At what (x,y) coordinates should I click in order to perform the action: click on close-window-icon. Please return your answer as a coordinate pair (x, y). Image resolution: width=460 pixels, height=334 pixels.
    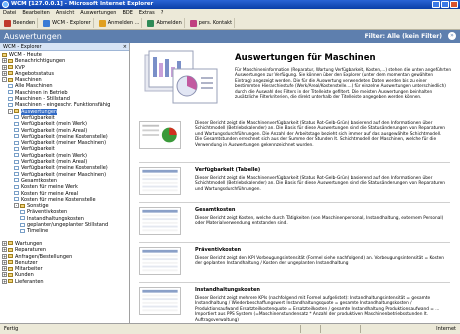
    Looking at the image, I should click on (454, 4).